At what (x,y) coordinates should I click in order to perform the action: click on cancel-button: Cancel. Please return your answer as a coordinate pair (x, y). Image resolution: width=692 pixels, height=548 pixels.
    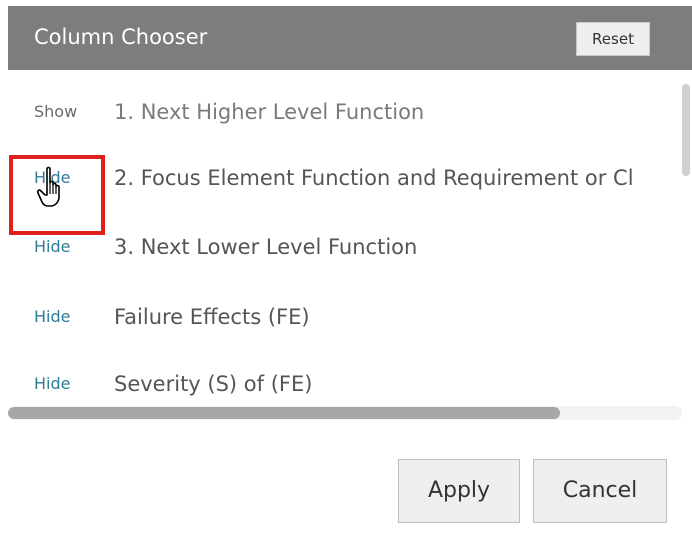
    Looking at the image, I should click on (600, 491).